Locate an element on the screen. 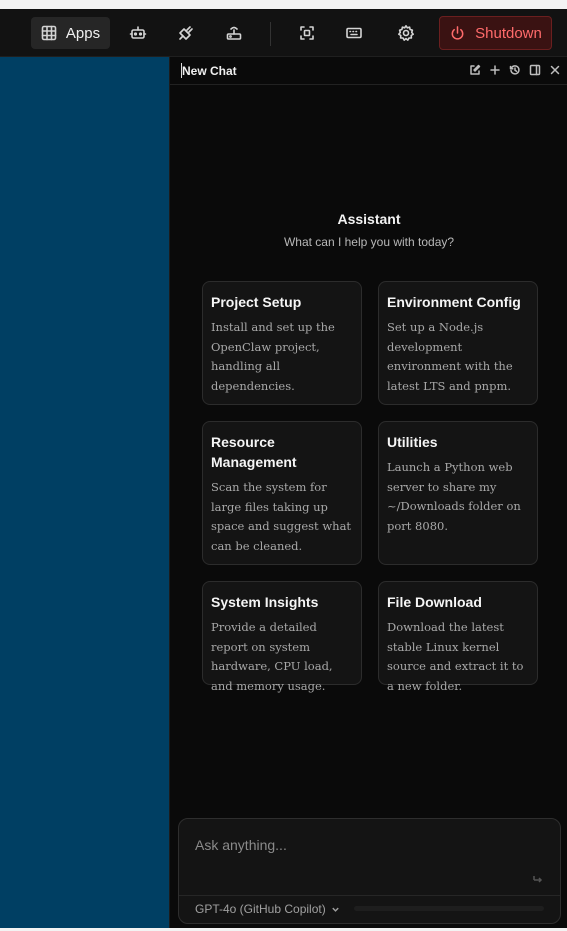  card-title: Environment Config is located at coordinates (454, 302).